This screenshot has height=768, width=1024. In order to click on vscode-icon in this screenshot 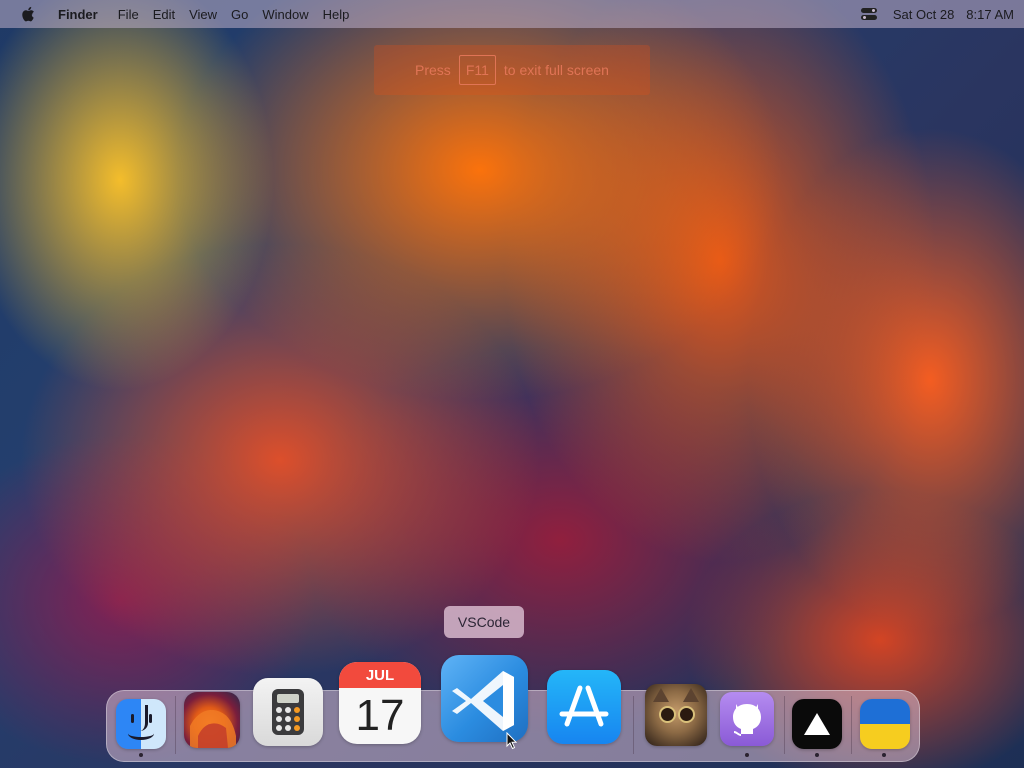, I will do `click(483, 701)`.